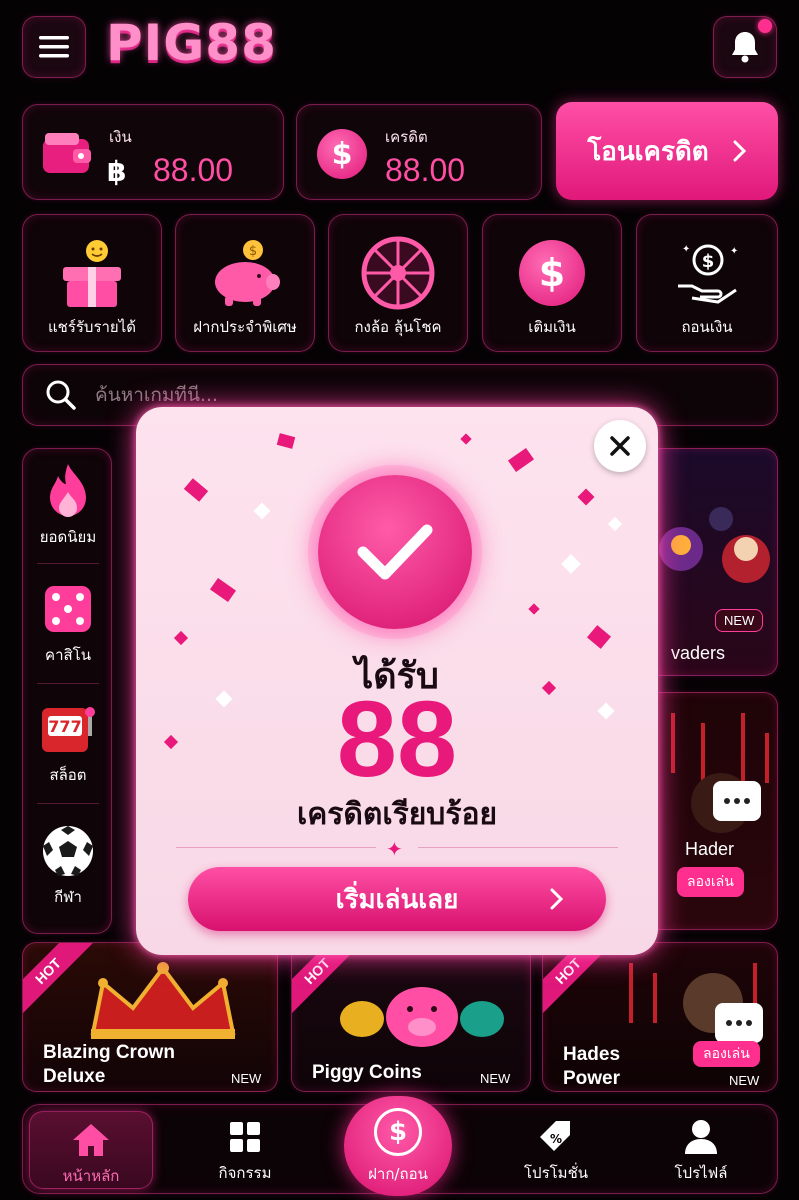  I want to click on game-card-blazing-crown: HOT Blazing Crown Deluxe NEW, so click(150, 1017).